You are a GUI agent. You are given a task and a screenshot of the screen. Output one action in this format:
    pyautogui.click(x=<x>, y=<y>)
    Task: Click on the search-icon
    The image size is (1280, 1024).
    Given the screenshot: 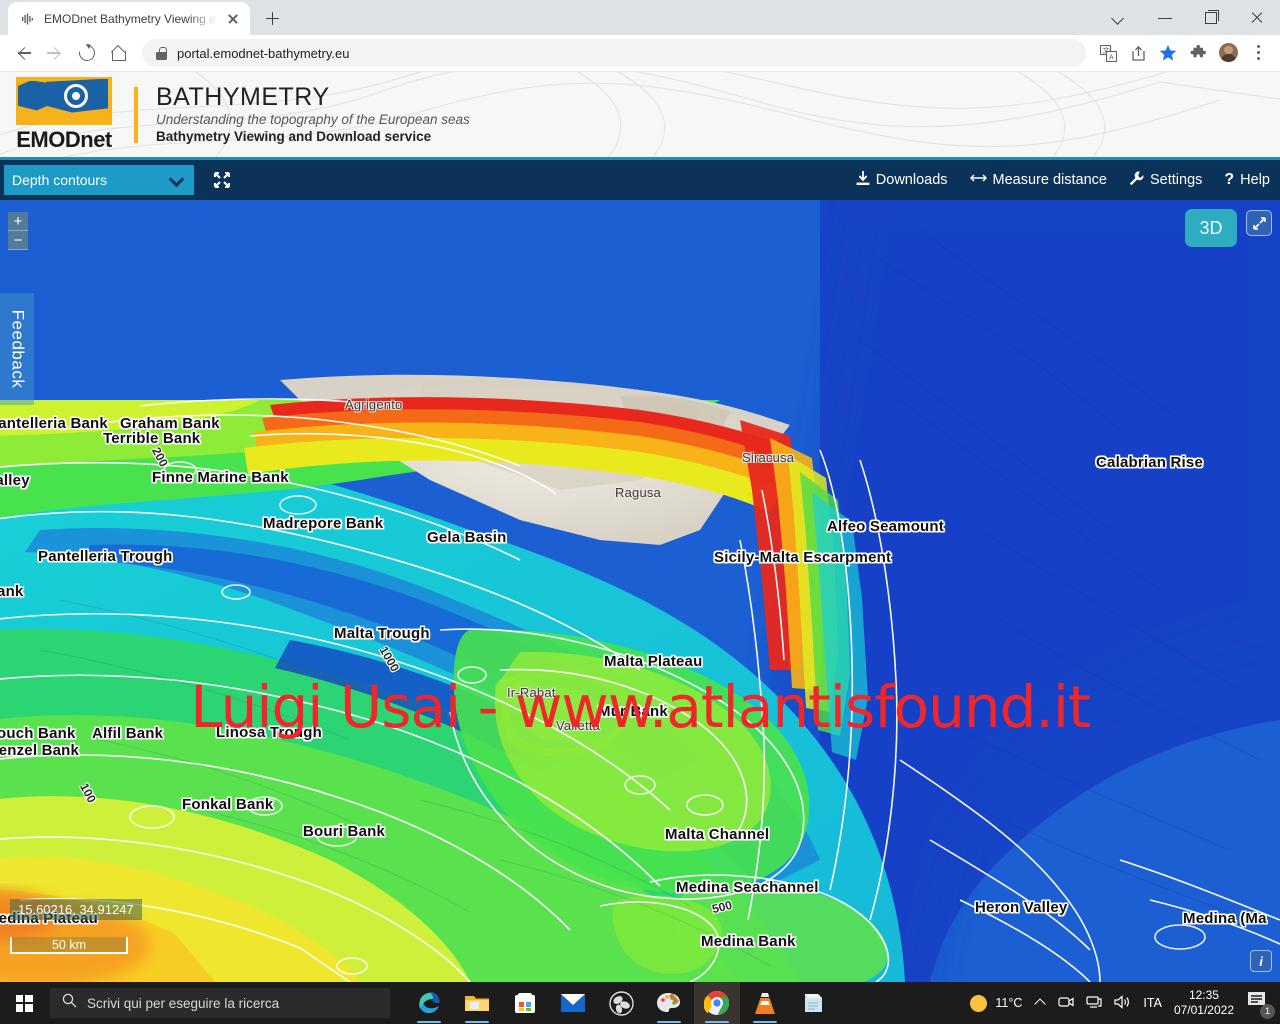 What is the action you would take?
    pyautogui.click(x=69, y=1003)
    